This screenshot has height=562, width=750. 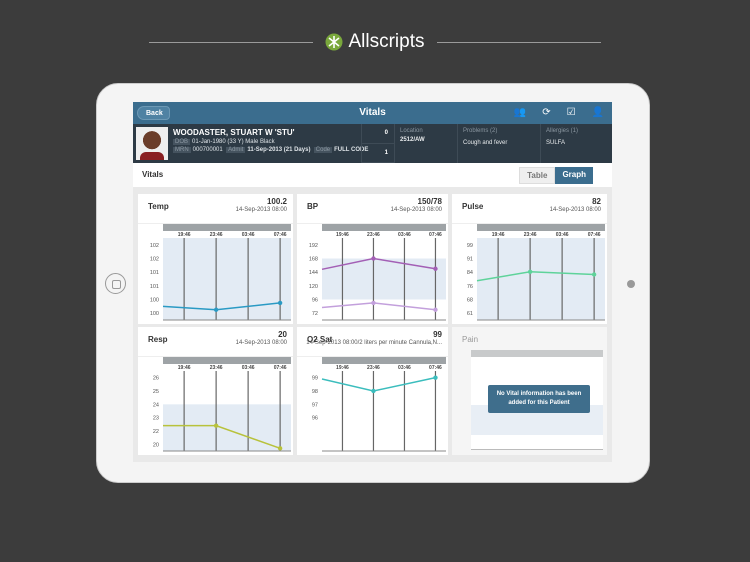 I want to click on admit: 11-Sep-2013 (21 Days), so click(x=279, y=150).